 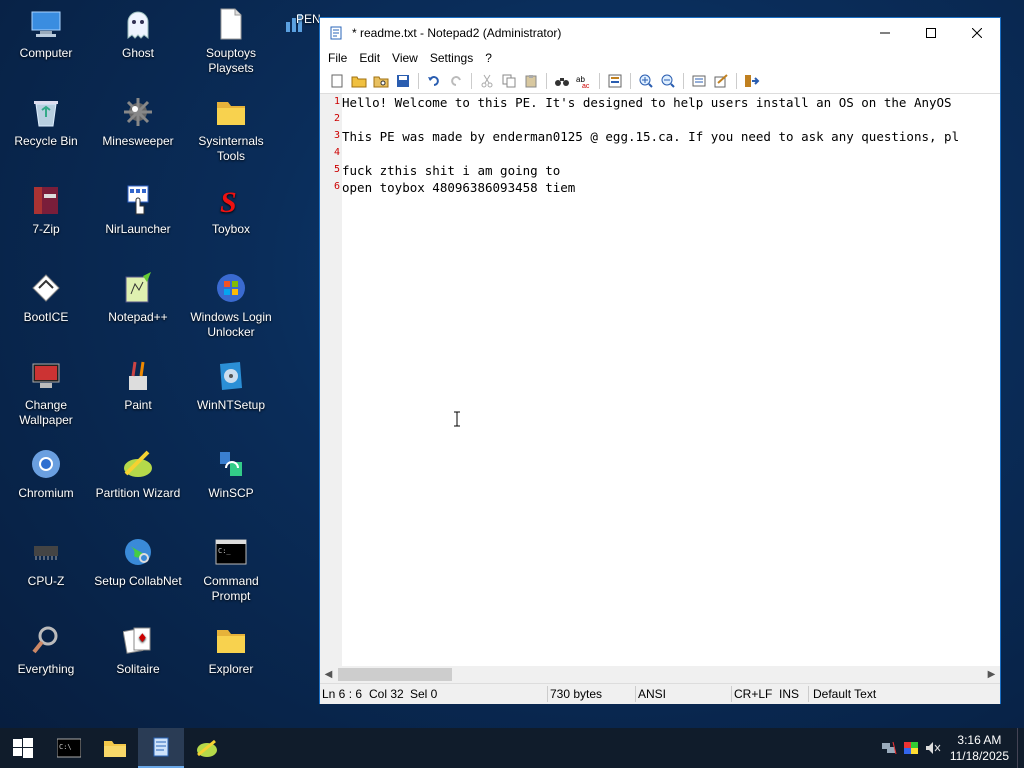 What do you see at coordinates (46, 390) in the screenshot?
I see `desktop-icon-change-wallpaper: Change Wallpaper` at bounding box center [46, 390].